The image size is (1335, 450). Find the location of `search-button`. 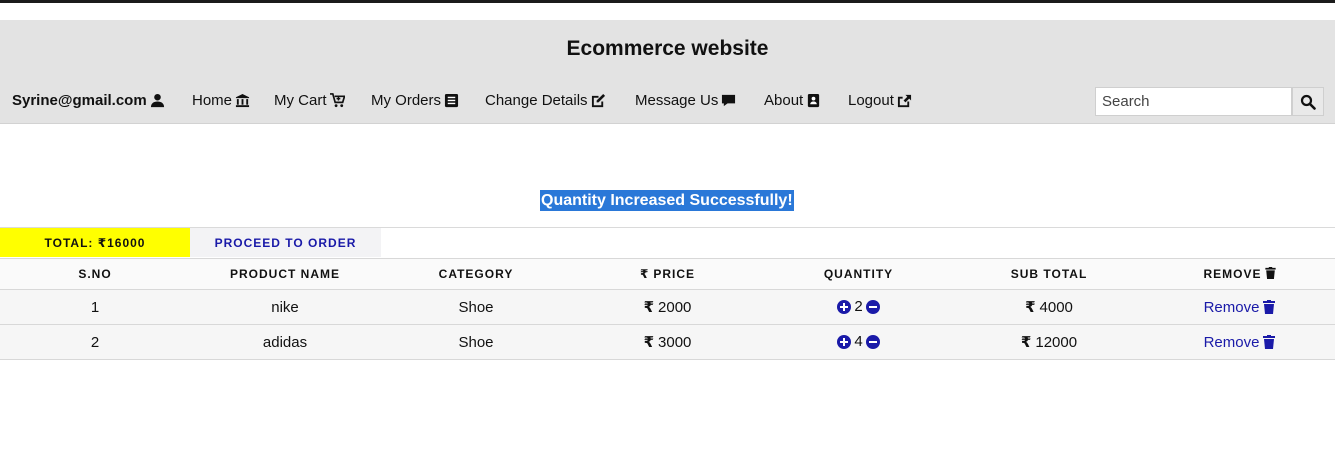

search-button is located at coordinates (1308, 101).